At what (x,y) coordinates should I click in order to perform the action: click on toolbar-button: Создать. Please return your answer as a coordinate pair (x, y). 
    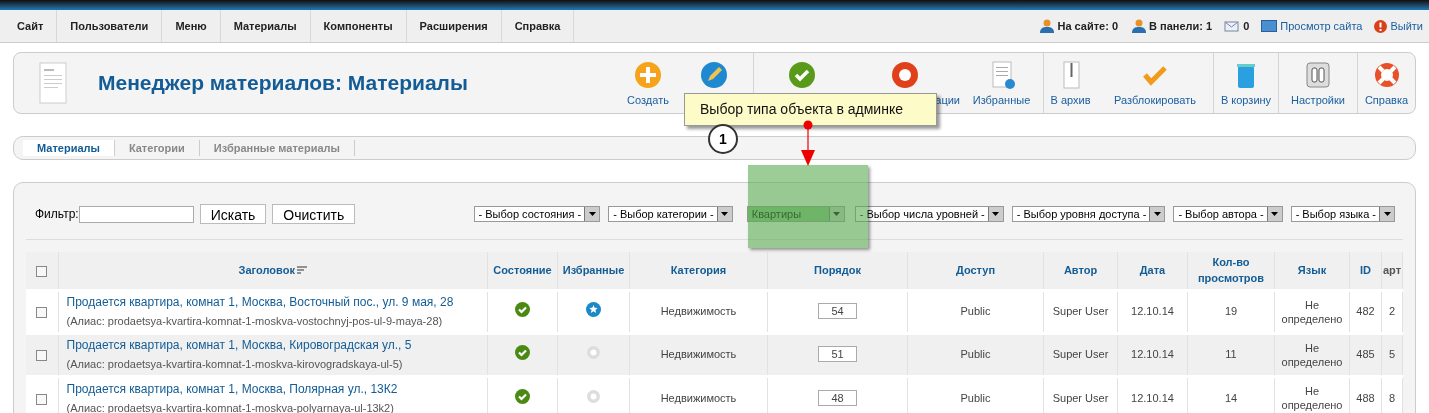
    Looking at the image, I should click on (648, 83).